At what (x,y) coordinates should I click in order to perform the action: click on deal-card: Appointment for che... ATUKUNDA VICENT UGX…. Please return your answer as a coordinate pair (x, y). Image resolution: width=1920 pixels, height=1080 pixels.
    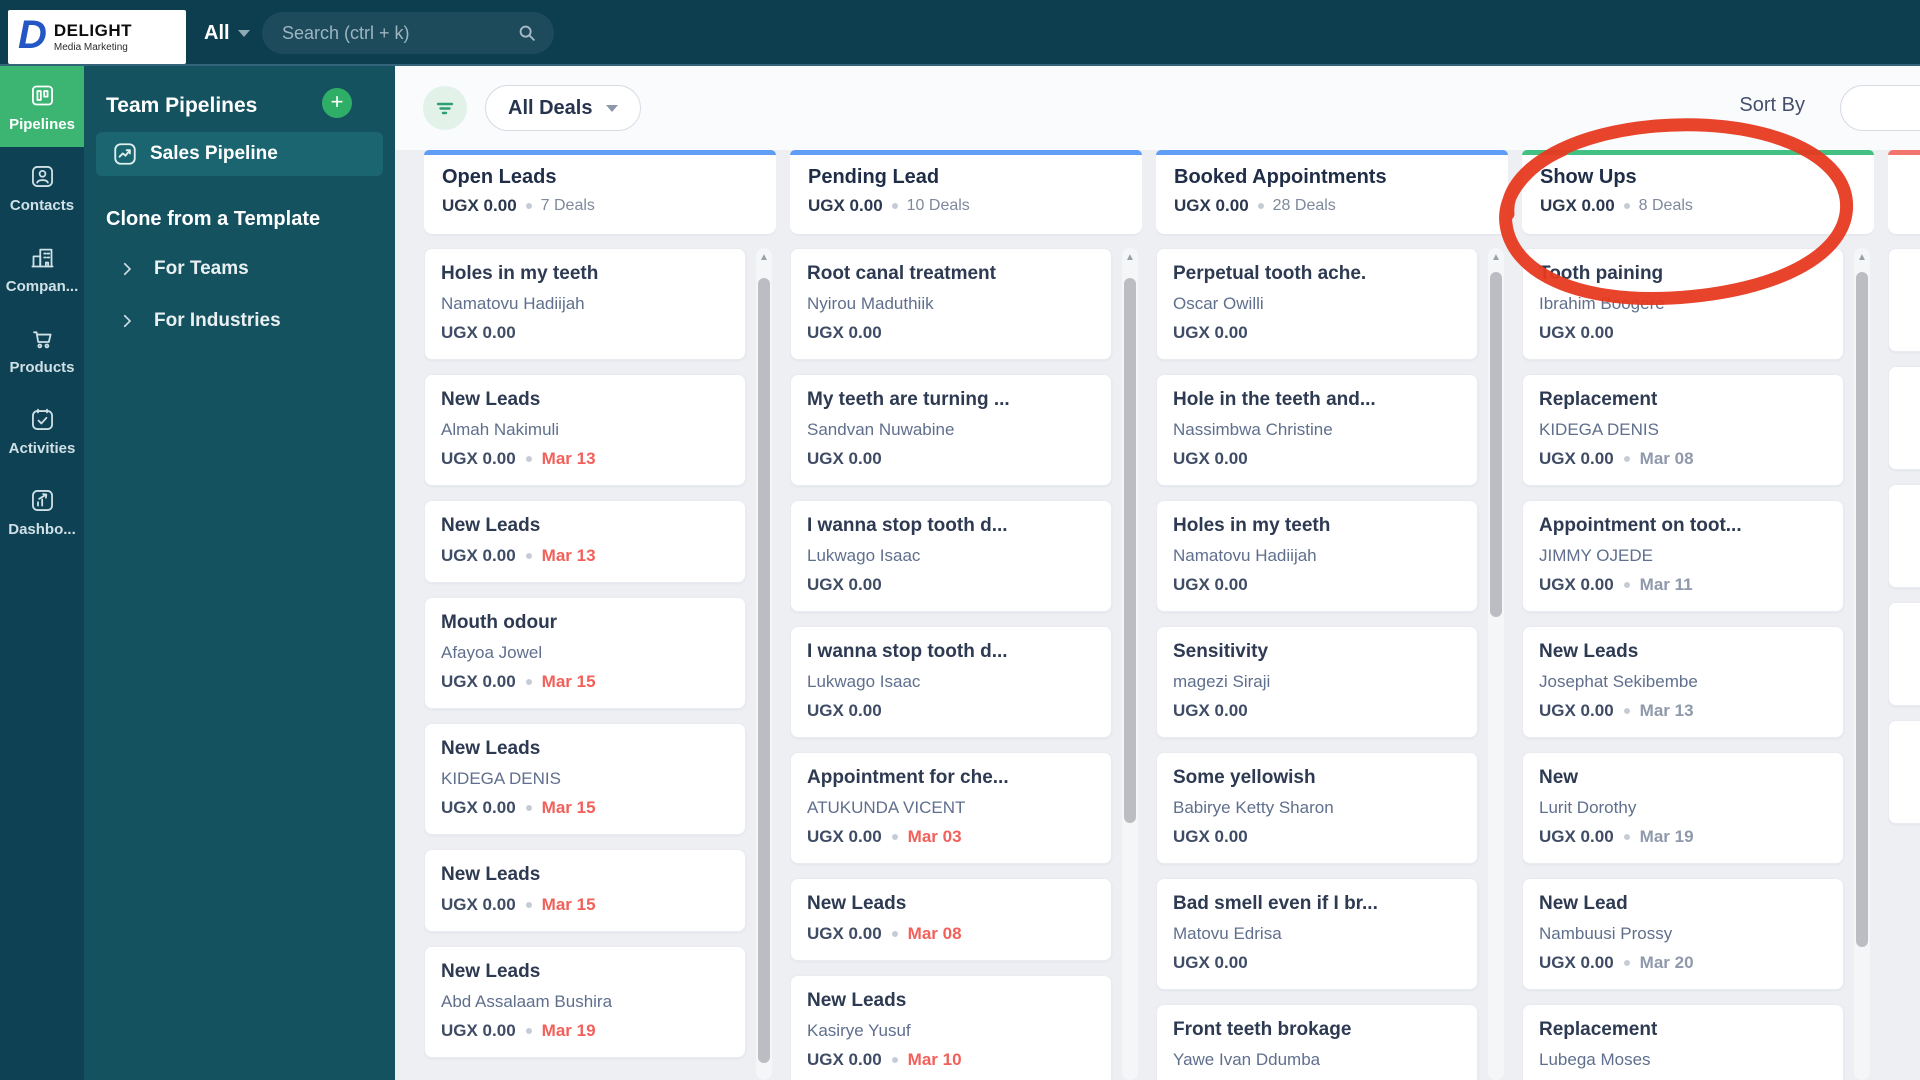
    Looking at the image, I should click on (951, 808).